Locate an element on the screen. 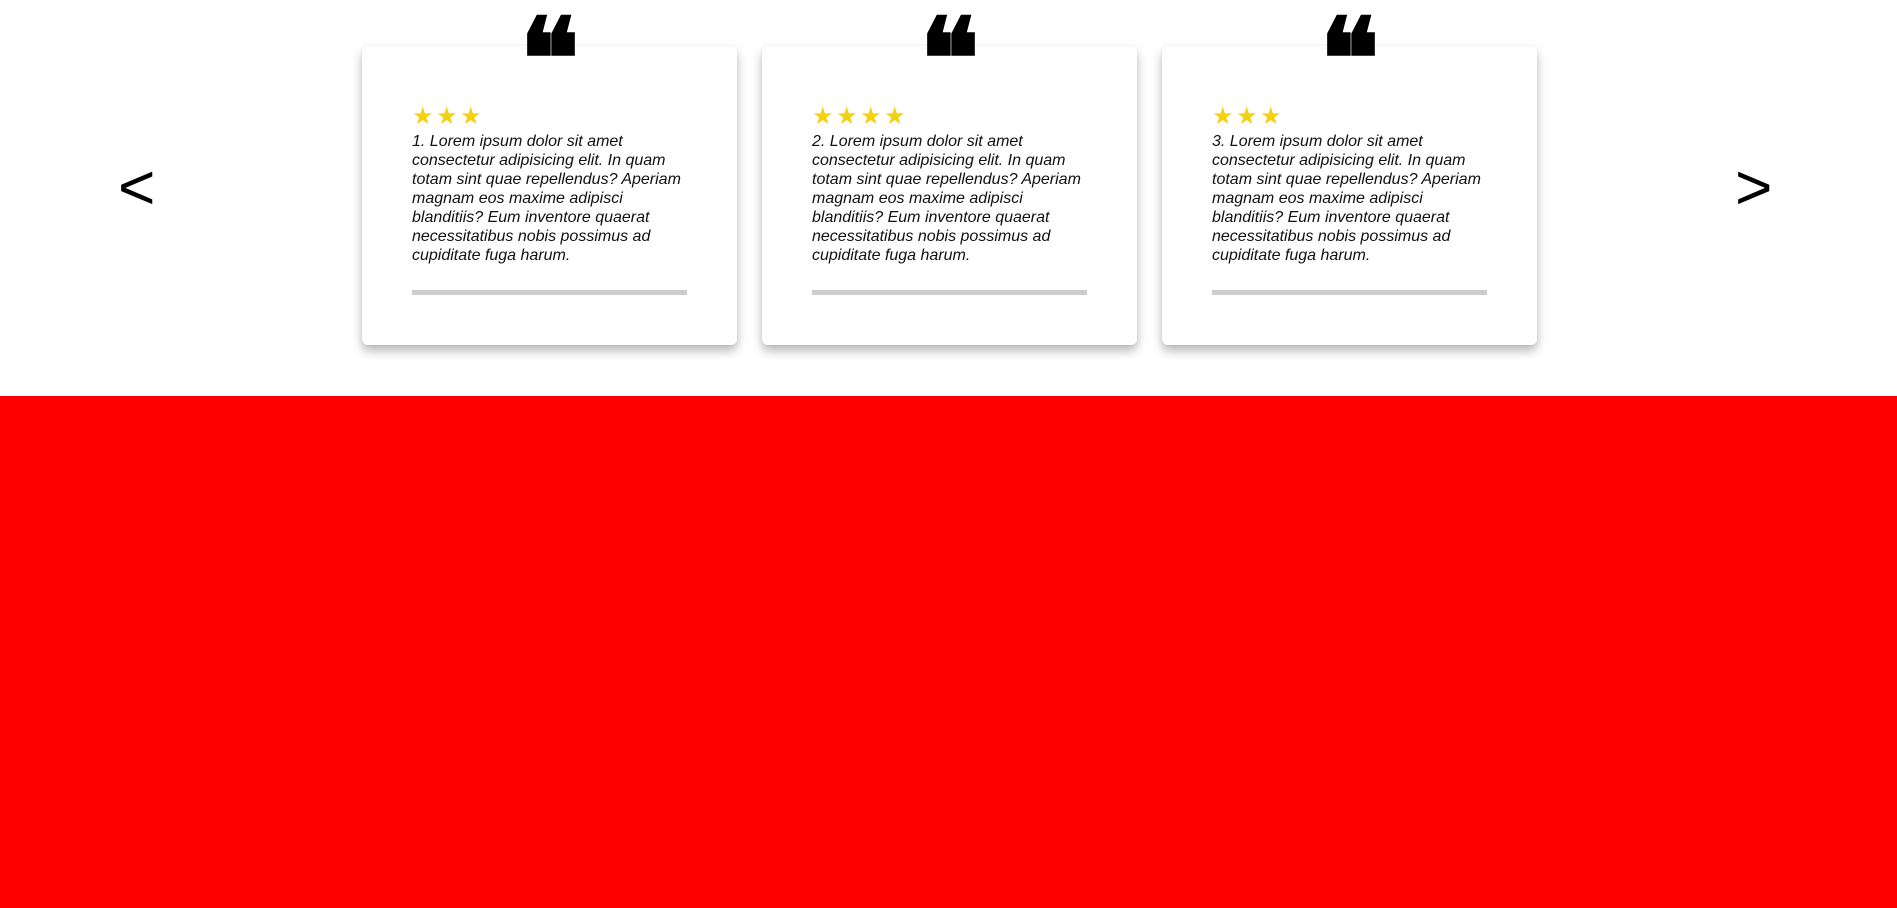 This screenshot has width=1897, height=908. carousel-prev-button: < is located at coordinates (136, 187).